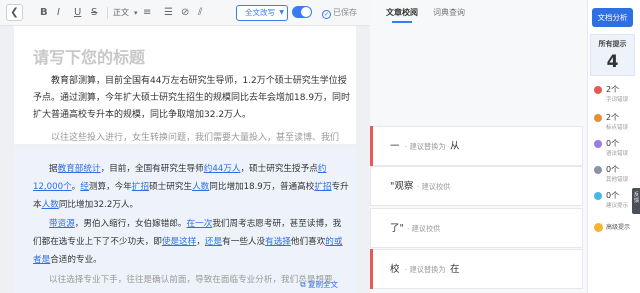 This screenshot has height=293, width=640. I want to click on all-hints-count: 4, so click(612, 62).